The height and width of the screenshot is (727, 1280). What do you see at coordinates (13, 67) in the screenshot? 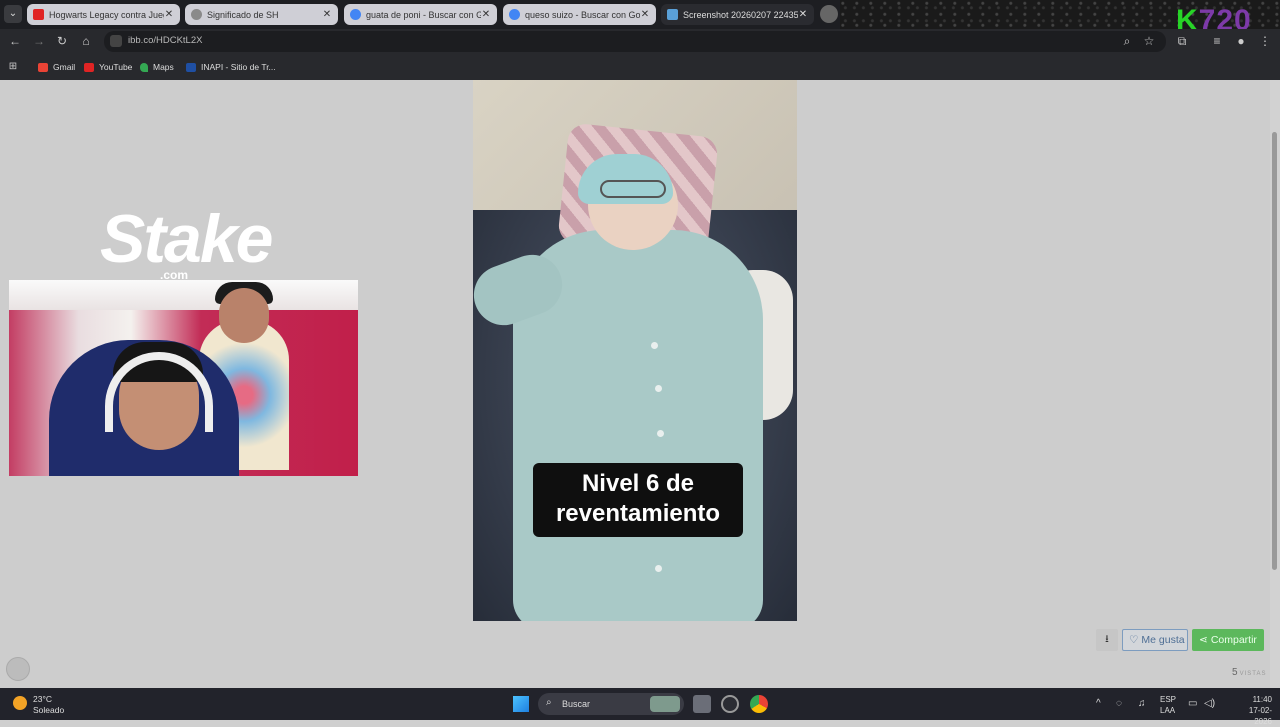
I see `apps-icon: ⊞` at bounding box center [13, 67].